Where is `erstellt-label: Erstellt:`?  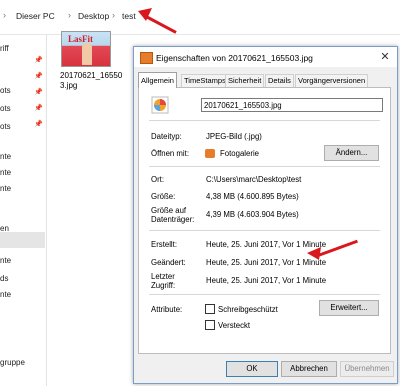
erstellt-label: Erstellt: is located at coordinates (164, 244).